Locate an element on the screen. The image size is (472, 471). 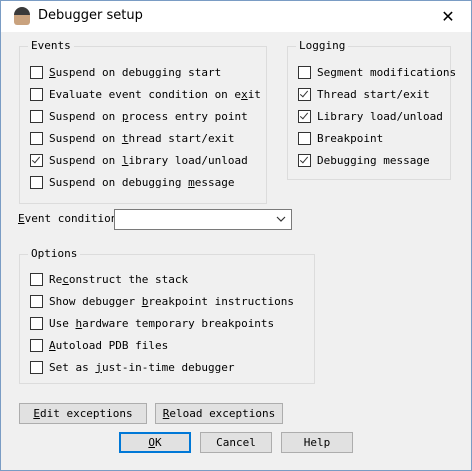
button-label: Cancel is located at coordinates (236, 442).